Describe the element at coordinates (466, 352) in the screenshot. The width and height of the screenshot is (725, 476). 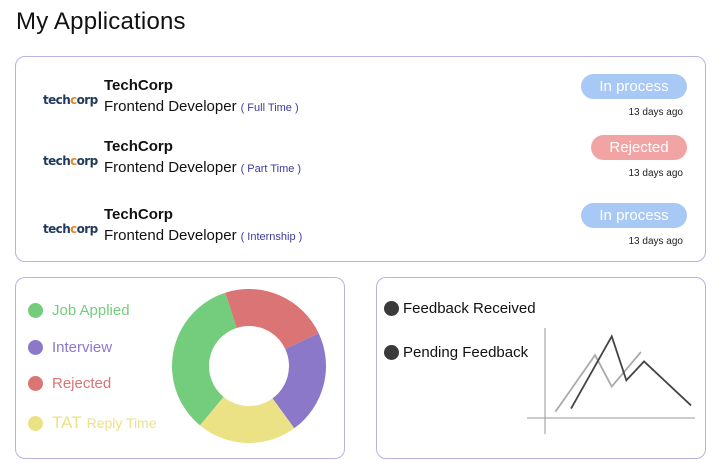
I see `legend-label: Pending Feedback` at that location.